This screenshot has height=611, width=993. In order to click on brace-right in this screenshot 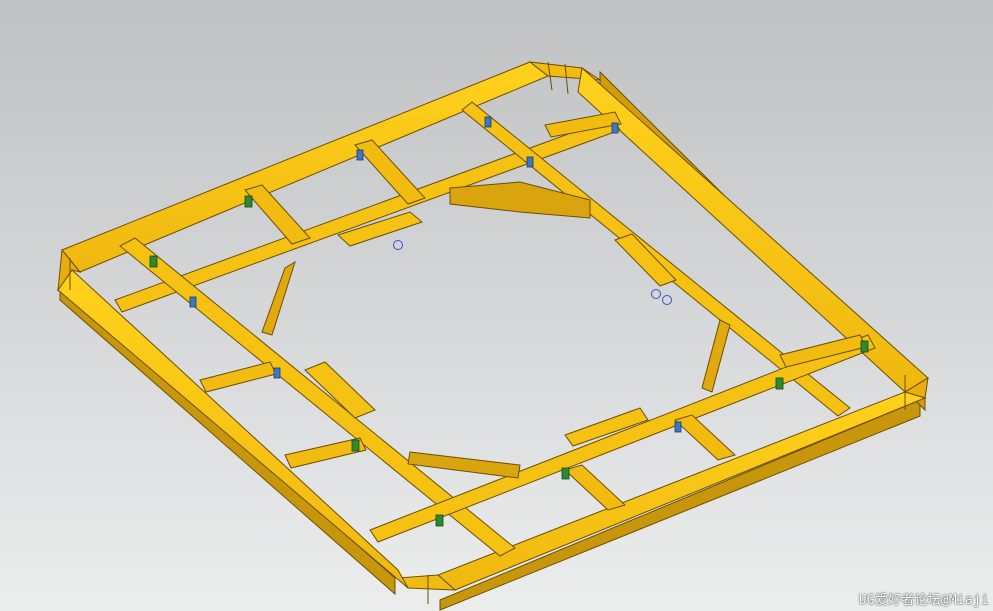, I will do `click(716, 356)`.